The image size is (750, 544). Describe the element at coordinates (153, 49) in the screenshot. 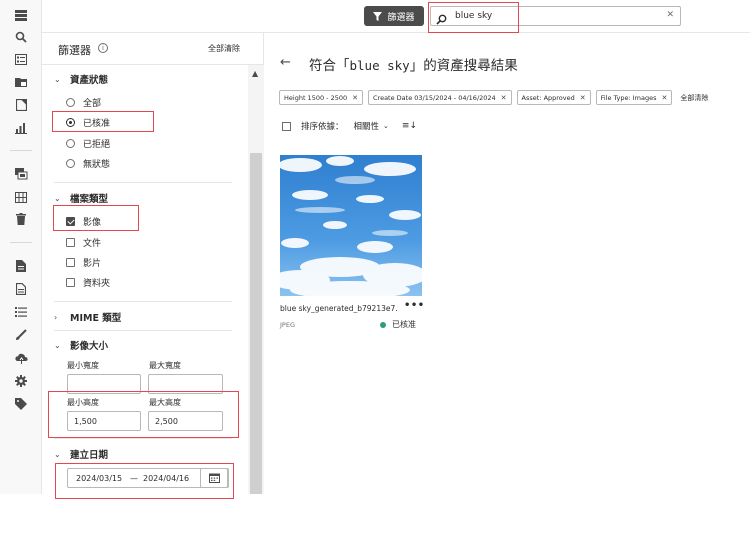

I see `filter-panel-header: 篩選器 i 全部清除` at that location.